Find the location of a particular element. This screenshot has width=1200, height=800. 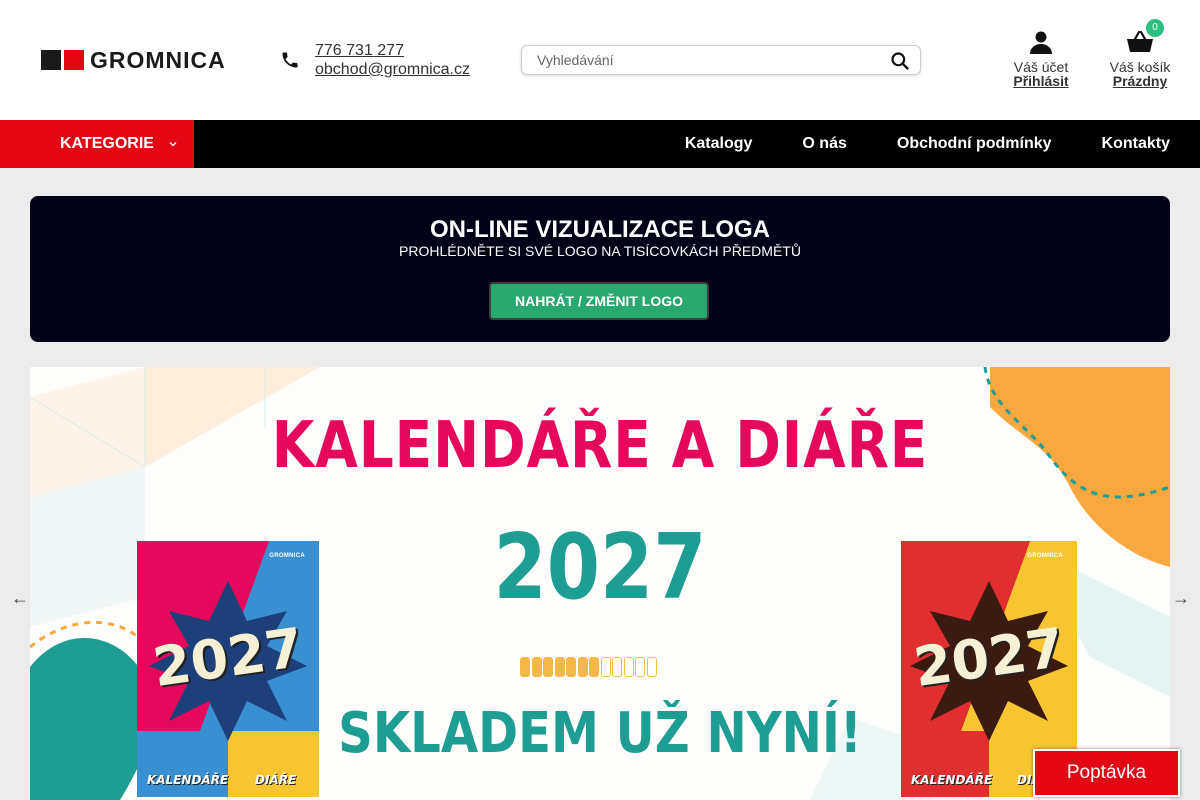

categories-button: KATEGORIE is located at coordinates (97, 144).